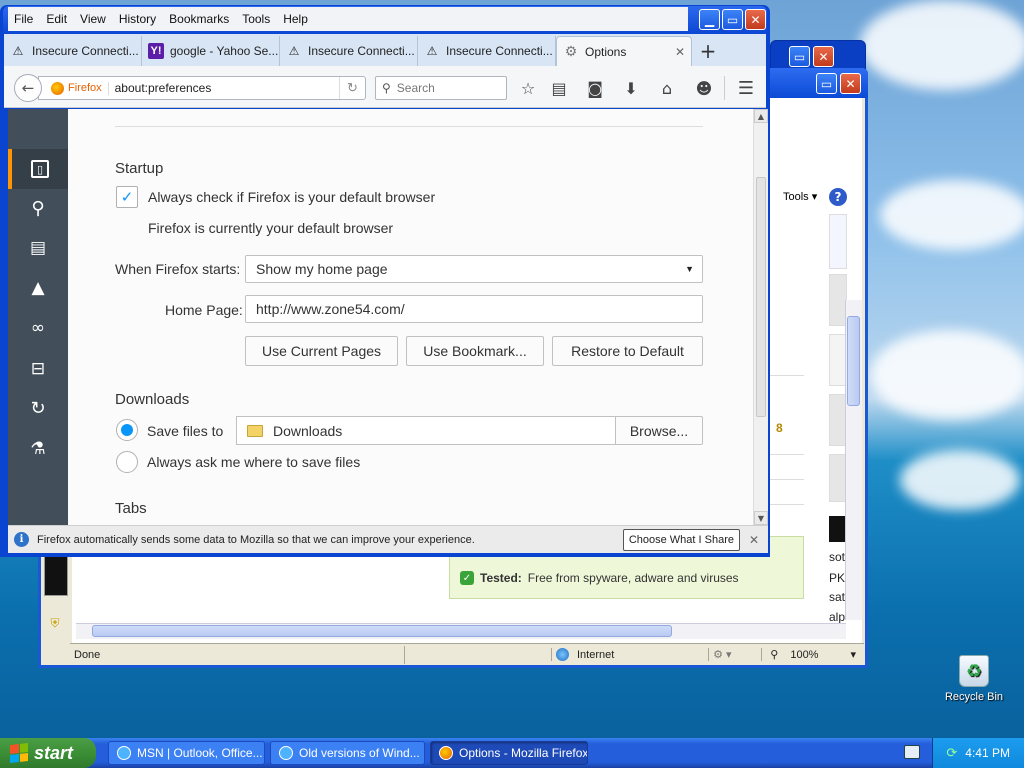 The width and height of the screenshot is (1024, 768). I want to click on search-input: ⚲ Search, so click(441, 88).